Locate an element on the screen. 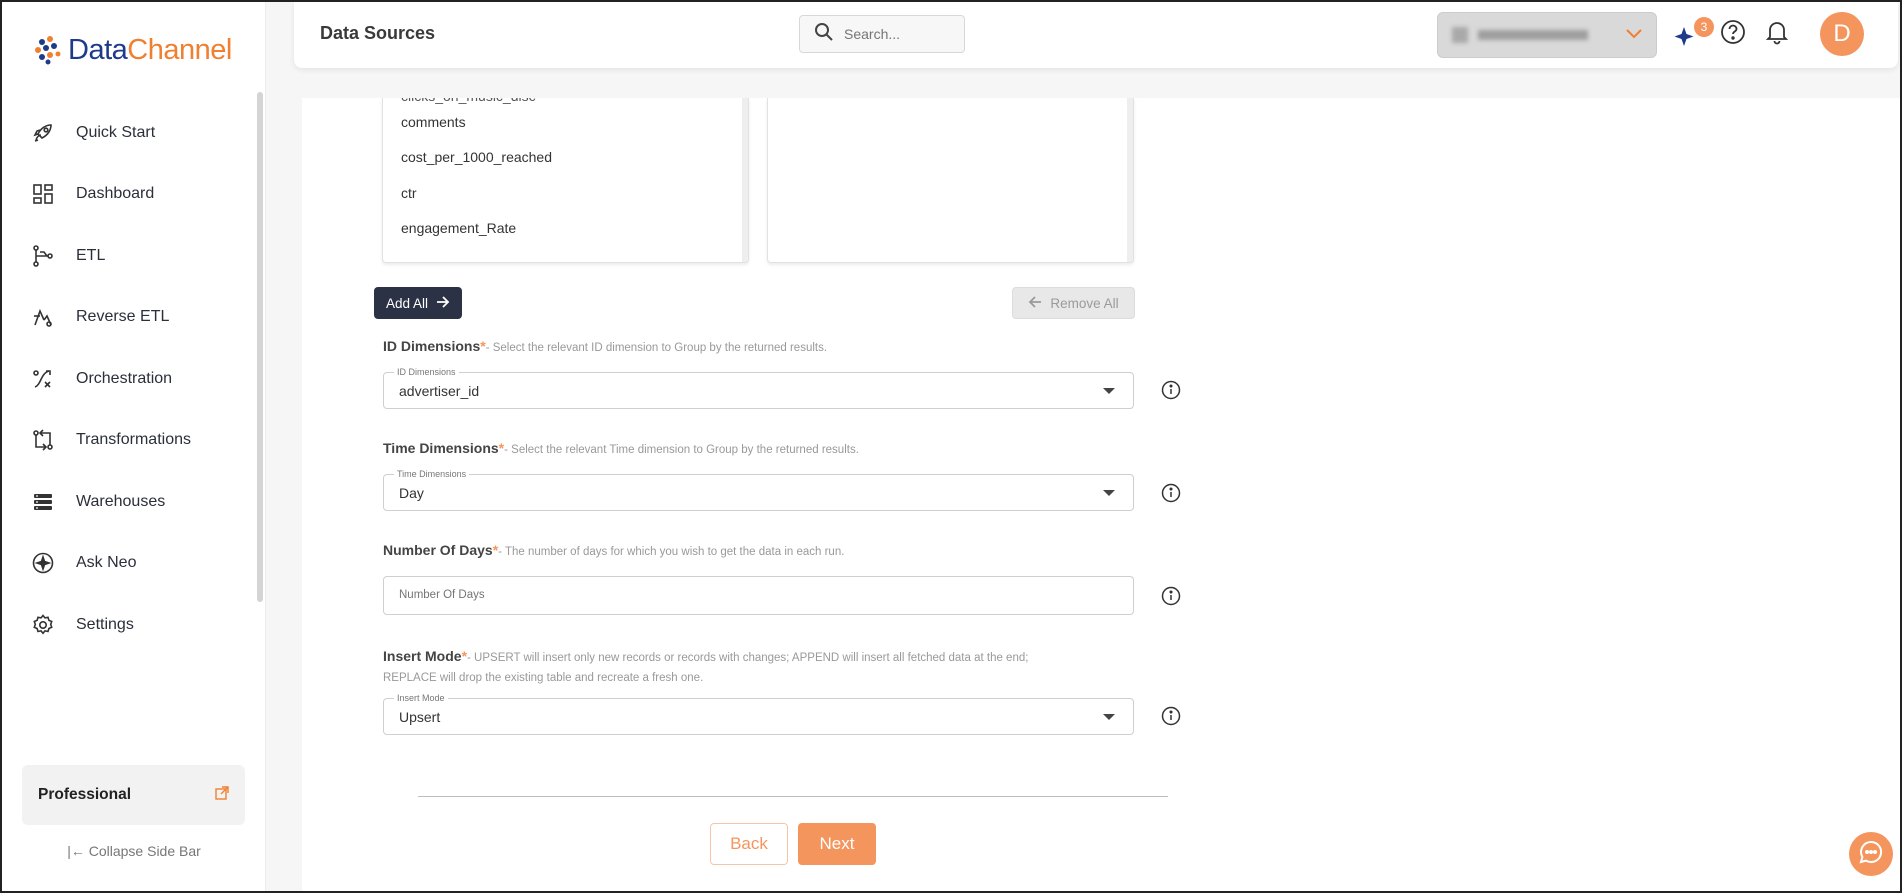 This screenshot has height=893, width=1902. number-of-days-field is located at coordinates (758, 595).